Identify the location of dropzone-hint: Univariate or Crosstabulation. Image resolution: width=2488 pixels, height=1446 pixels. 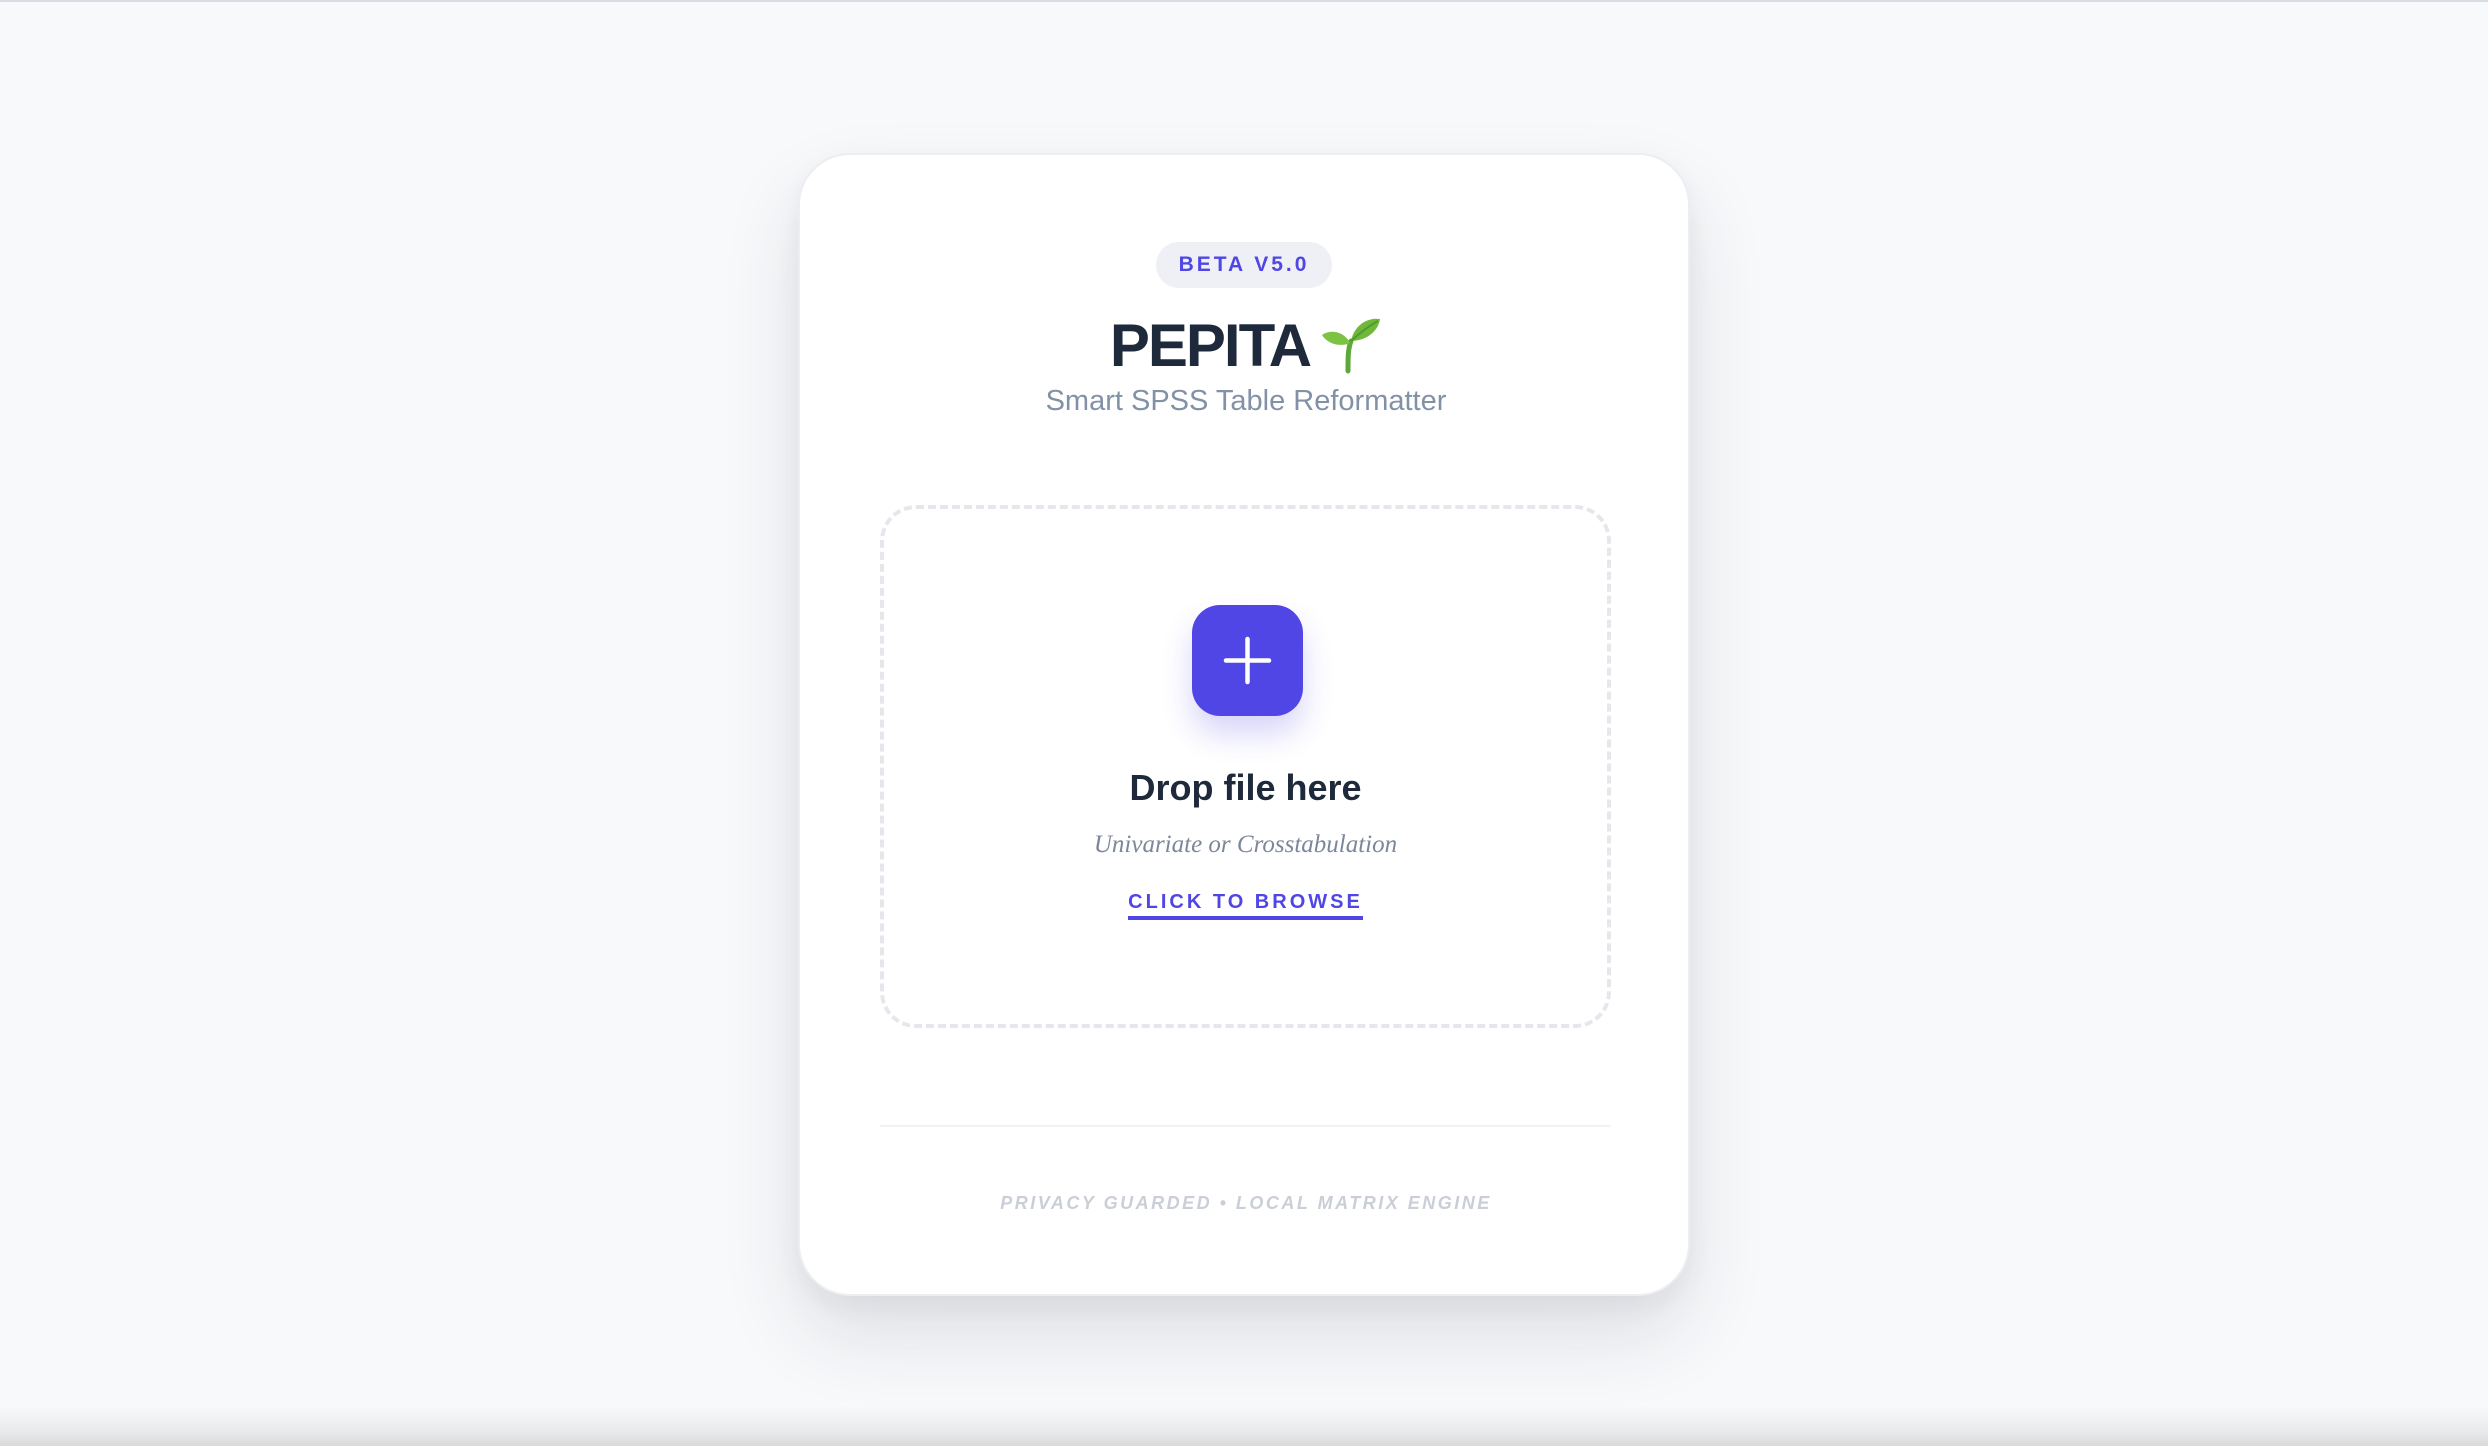
(1245, 844).